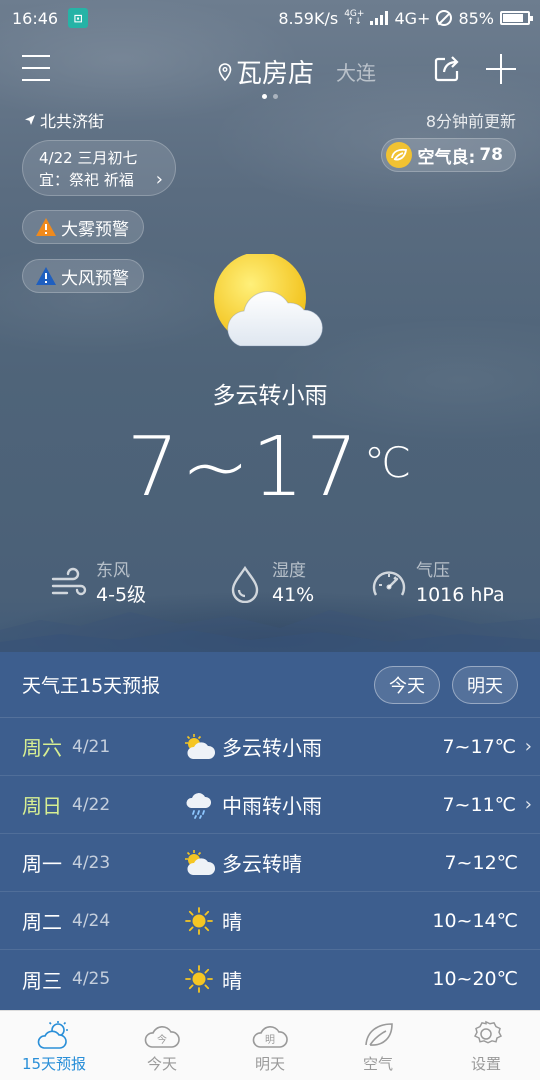 The image size is (540, 1080). What do you see at coordinates (470, 121) in the screenshot?
I see `update-time: 8分钟前更新` at bounding box center [470, 121].